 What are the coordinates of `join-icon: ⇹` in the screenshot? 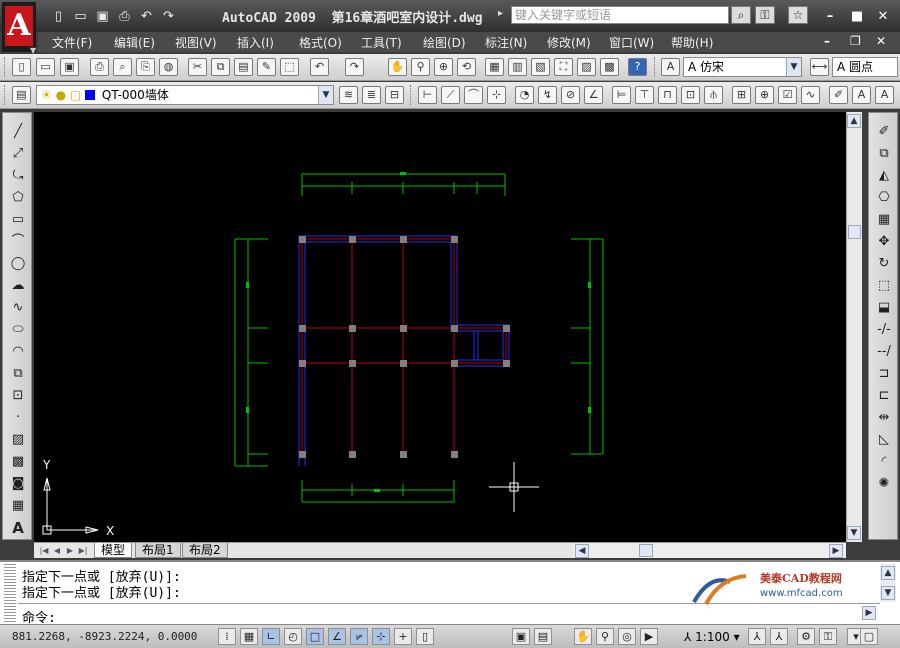 It's located at (884, 418).